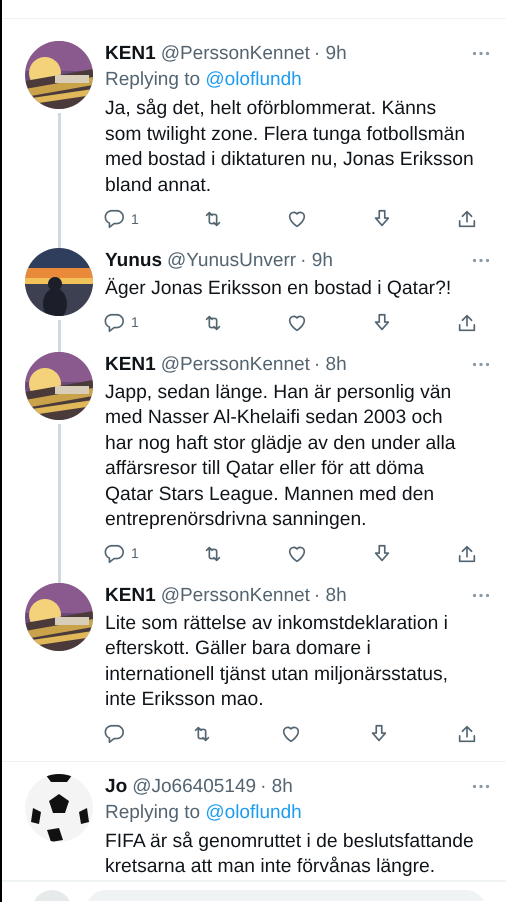 The height and width of the screenshot is (902, 506). I want to click on author-handle: @Jo66405149, so click(194, 786).